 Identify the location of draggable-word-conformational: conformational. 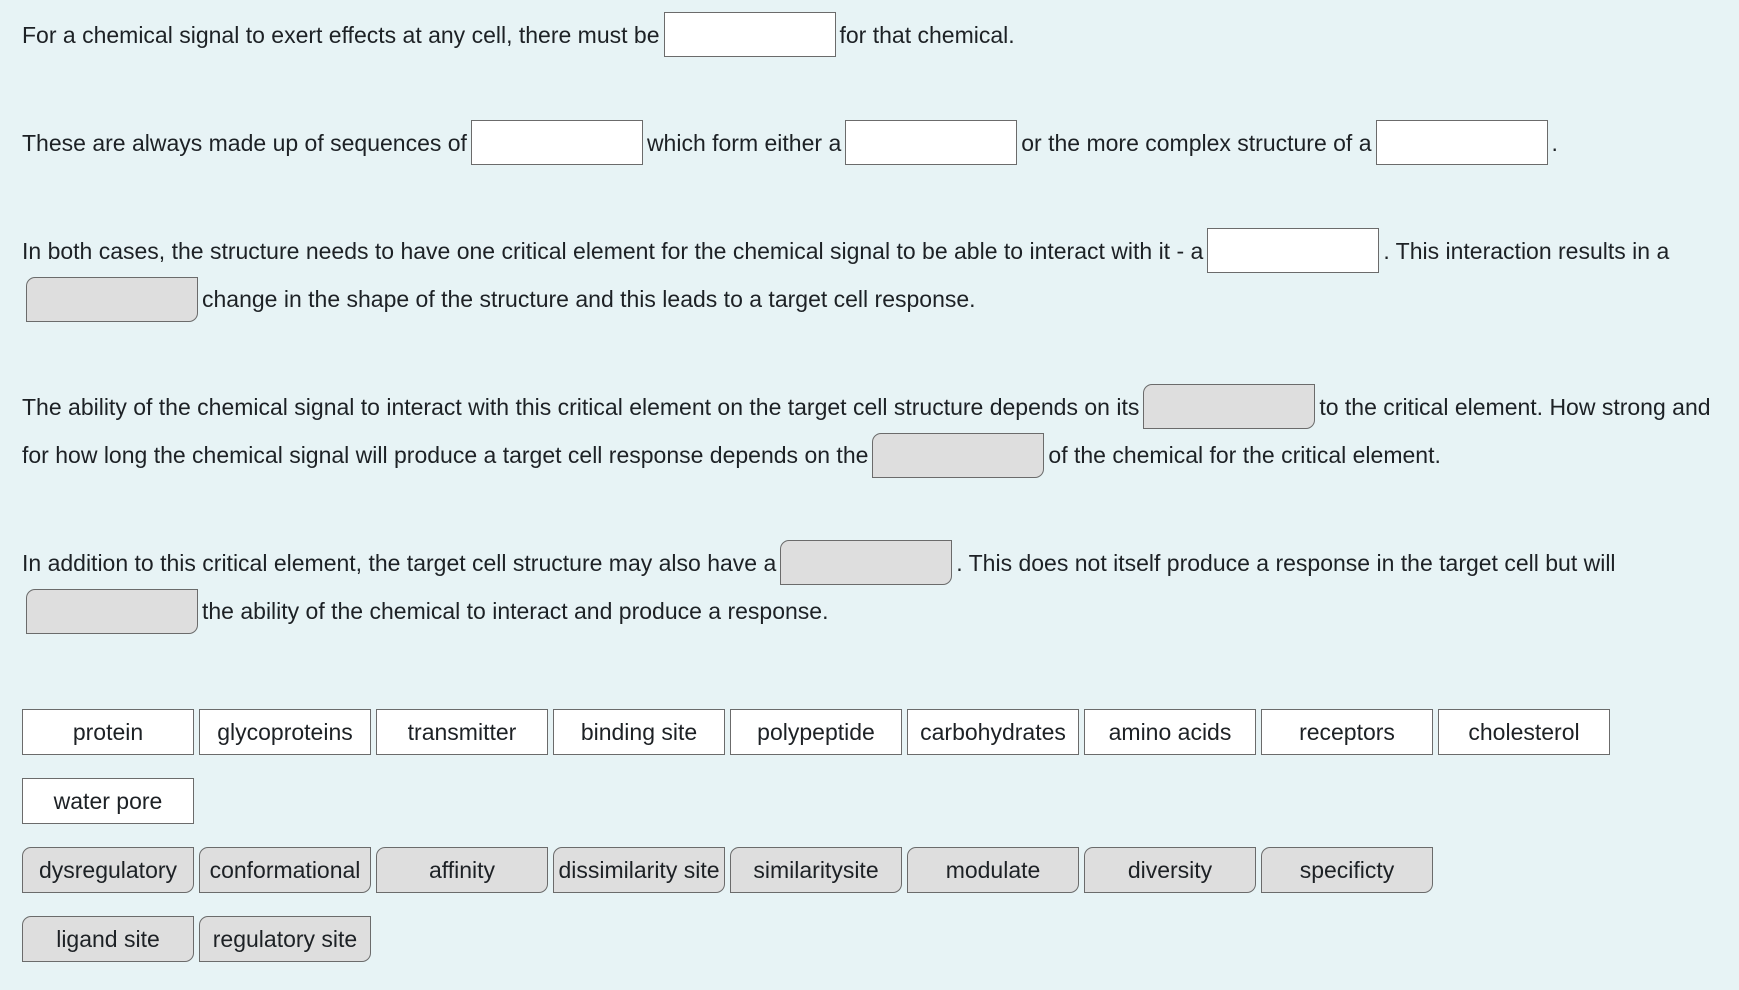
(285, 870).